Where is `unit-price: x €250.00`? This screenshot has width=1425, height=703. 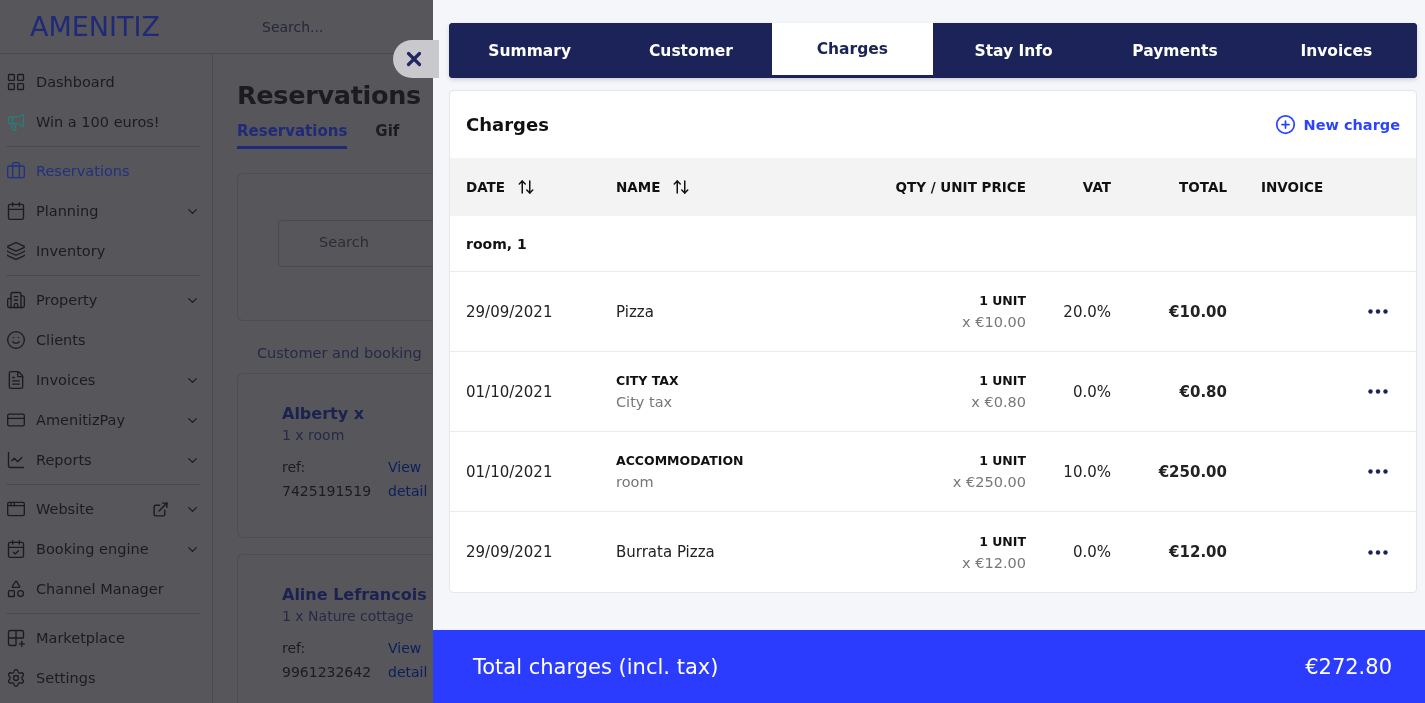
unit-price: x €250.00 is located at coordinates (989, 482).